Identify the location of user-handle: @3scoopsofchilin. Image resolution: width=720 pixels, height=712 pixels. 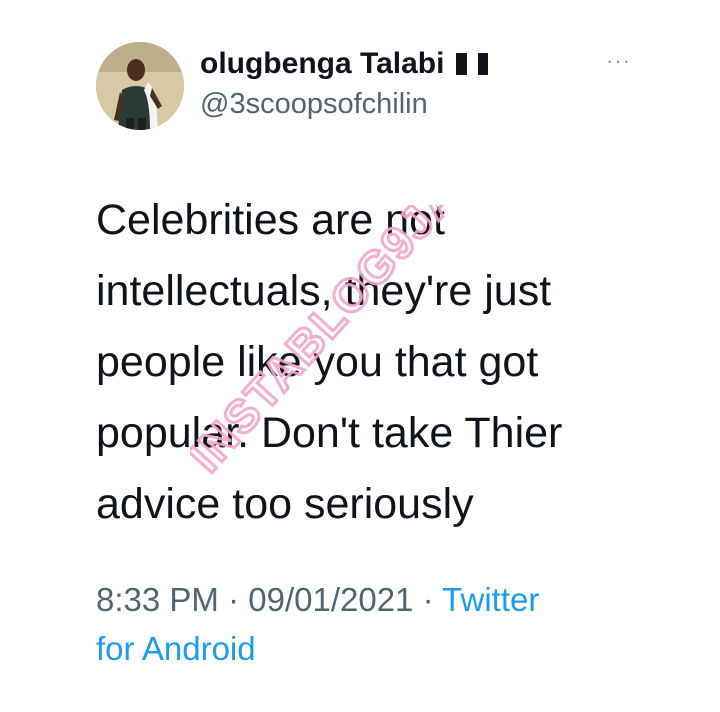
(314, 104).